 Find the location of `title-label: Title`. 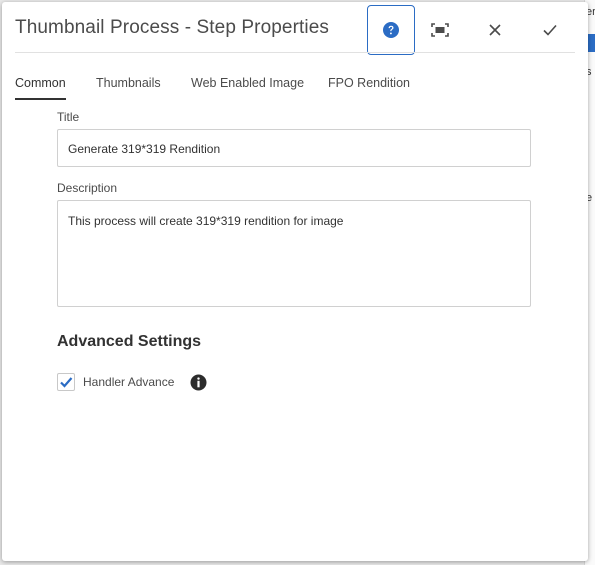

title-label: Title is located at coordinates (68, 117).